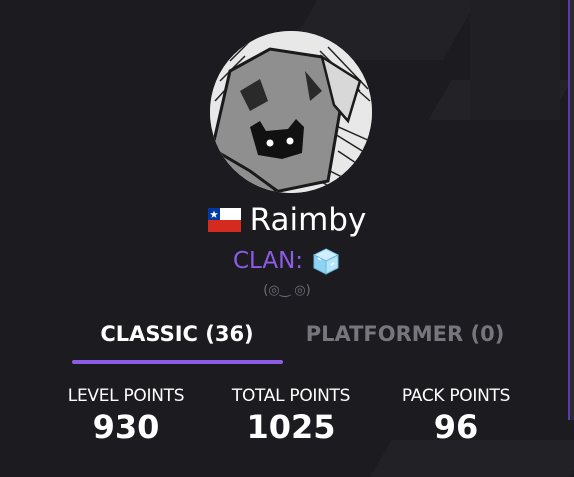 This screenshot has width=574, height=477. I want to click on tab-classic: CLASSIC (36), so click(177, 334).